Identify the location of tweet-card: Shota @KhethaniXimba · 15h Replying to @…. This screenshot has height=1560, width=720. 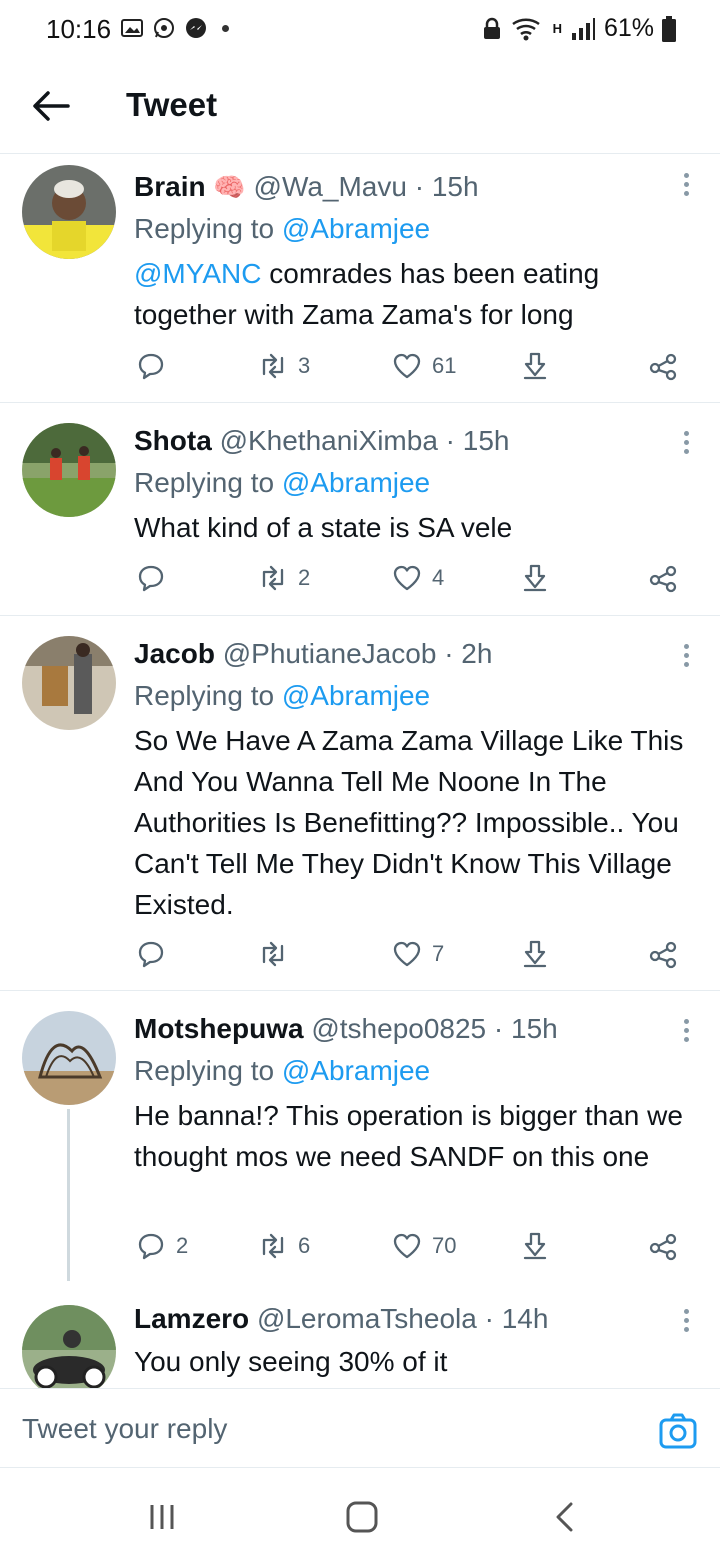
(360, 509).